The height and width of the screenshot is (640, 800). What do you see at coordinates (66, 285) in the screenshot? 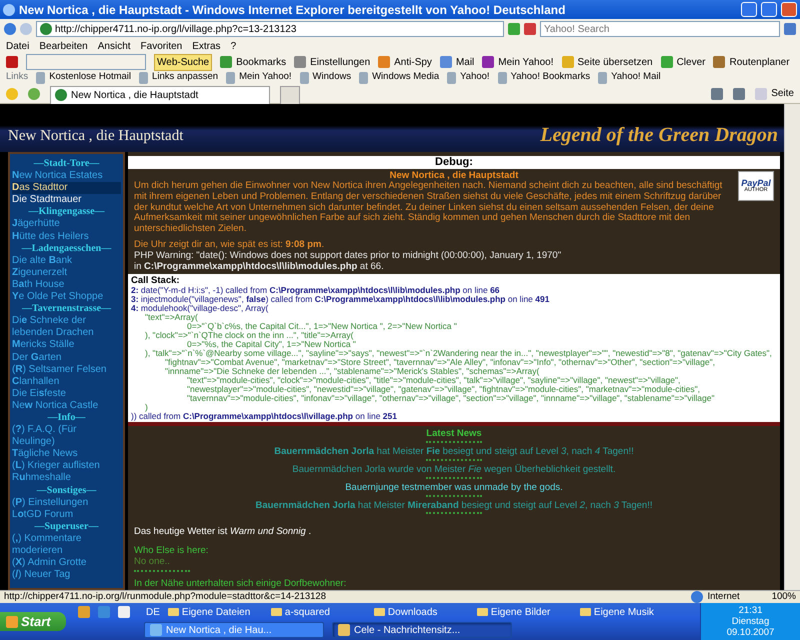
I see `nav-link: Bath House` at bounding box center [66, 285].